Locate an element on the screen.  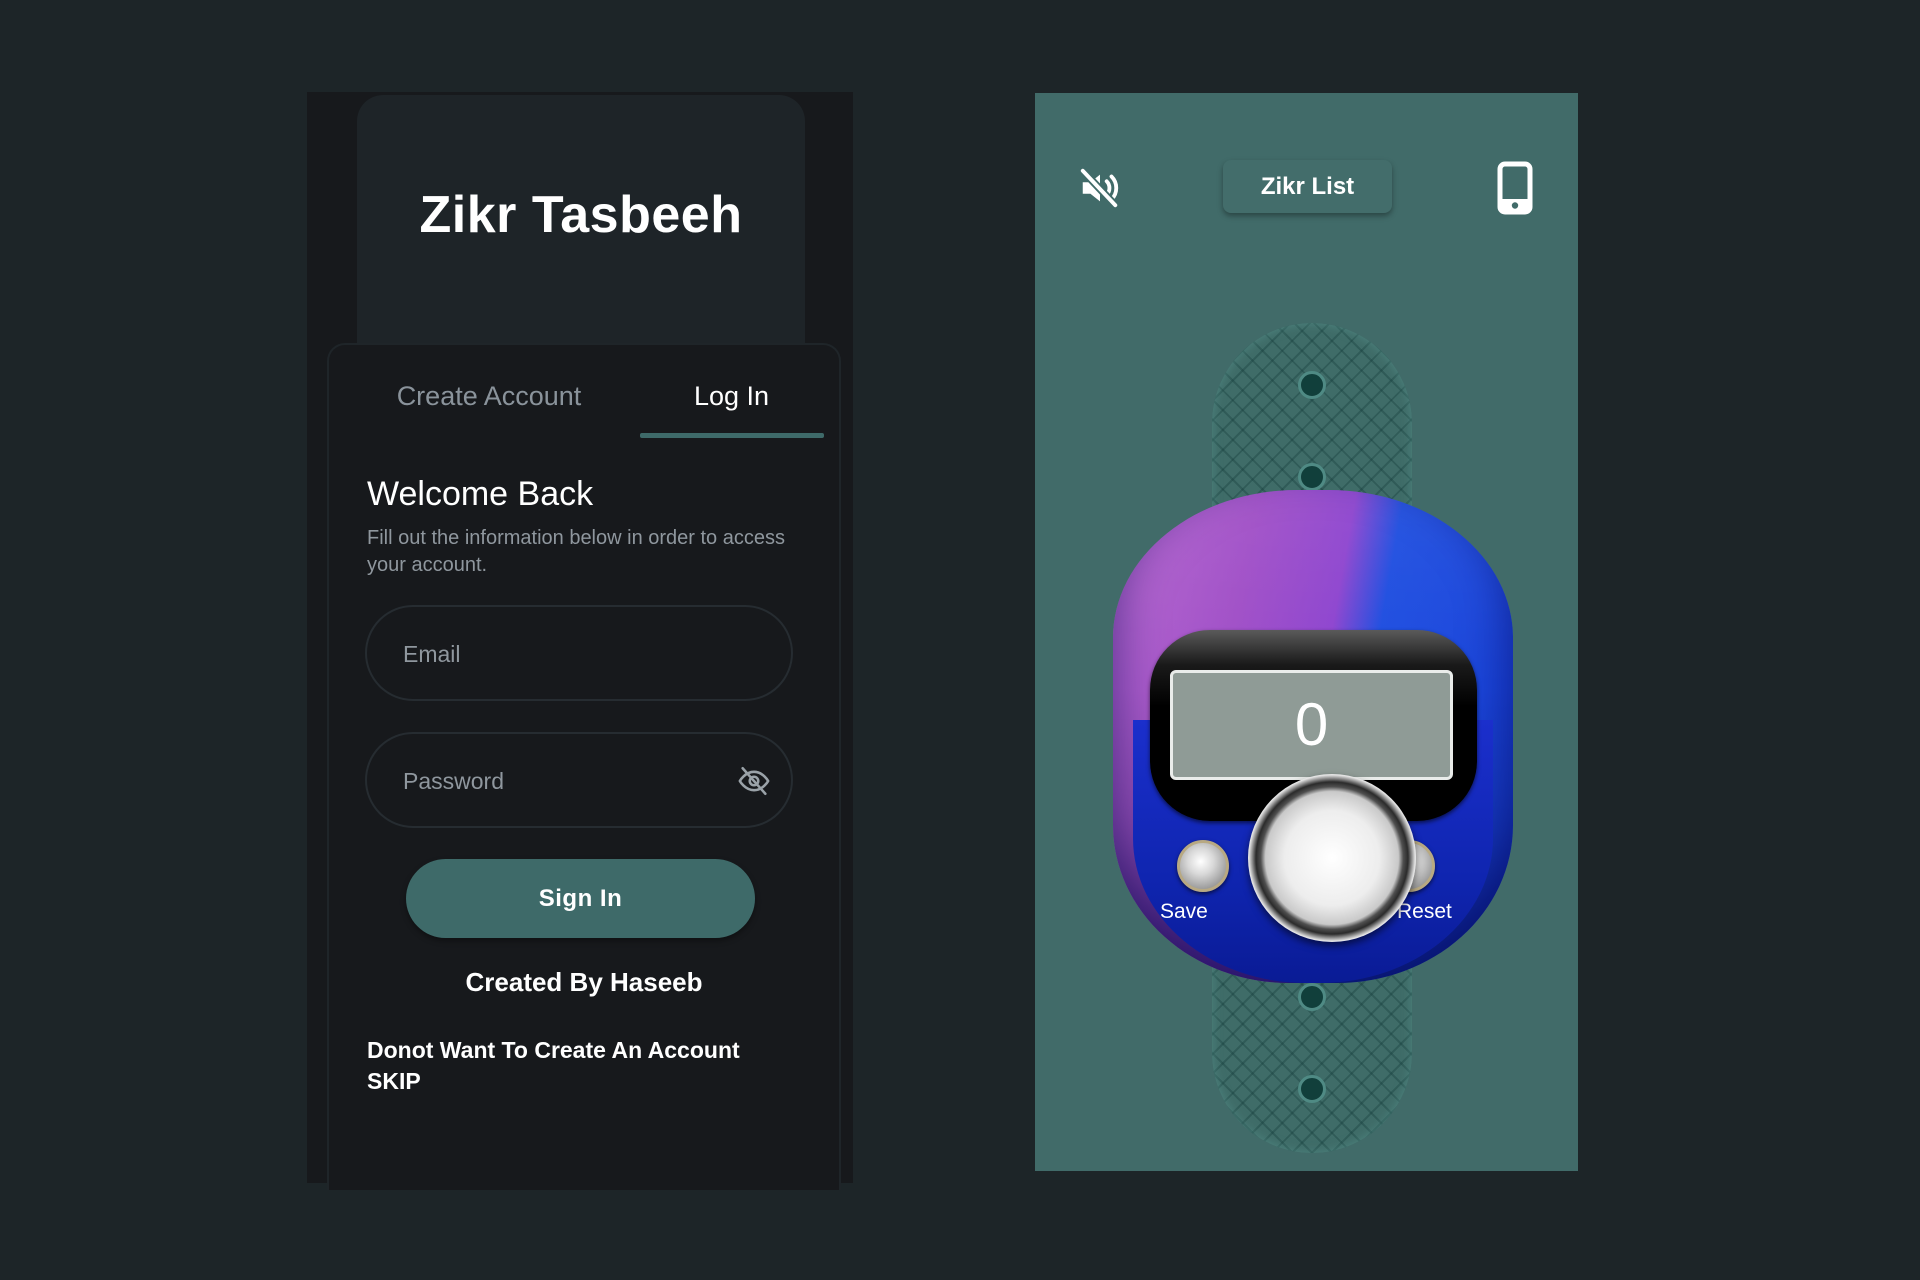
skip-section: Donot Want To Create An Account SKIP is located at coordinates (597, 1066).